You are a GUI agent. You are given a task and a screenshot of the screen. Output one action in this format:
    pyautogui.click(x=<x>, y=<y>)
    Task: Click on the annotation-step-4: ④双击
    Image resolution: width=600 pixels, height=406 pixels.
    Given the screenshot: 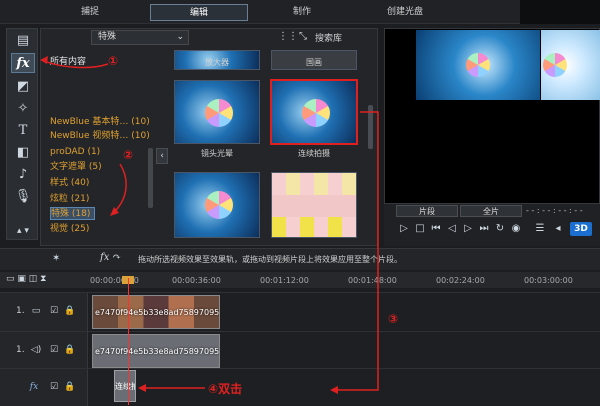 What is the action you would take?
    pyautogui.click(x=225, y=389)
    